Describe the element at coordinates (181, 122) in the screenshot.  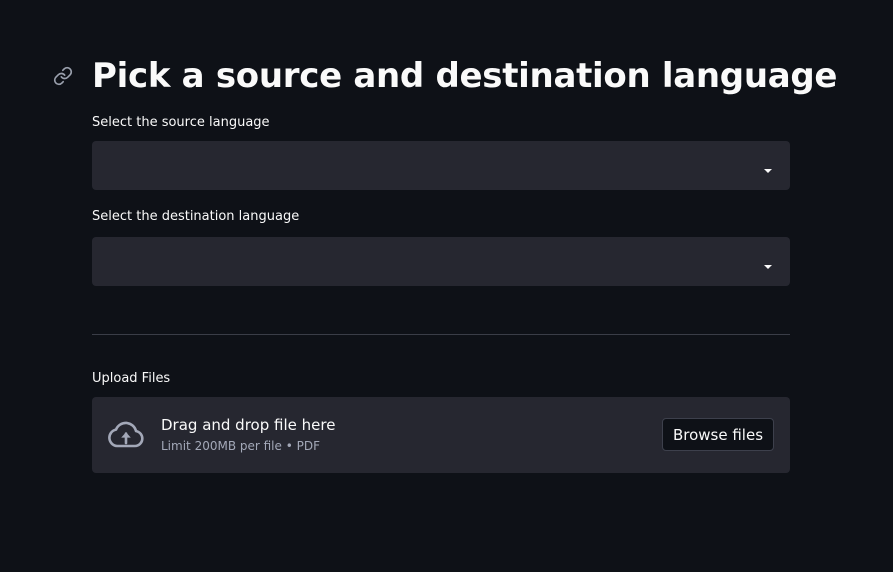
I see `source-language-label: Select the source language` at that location.